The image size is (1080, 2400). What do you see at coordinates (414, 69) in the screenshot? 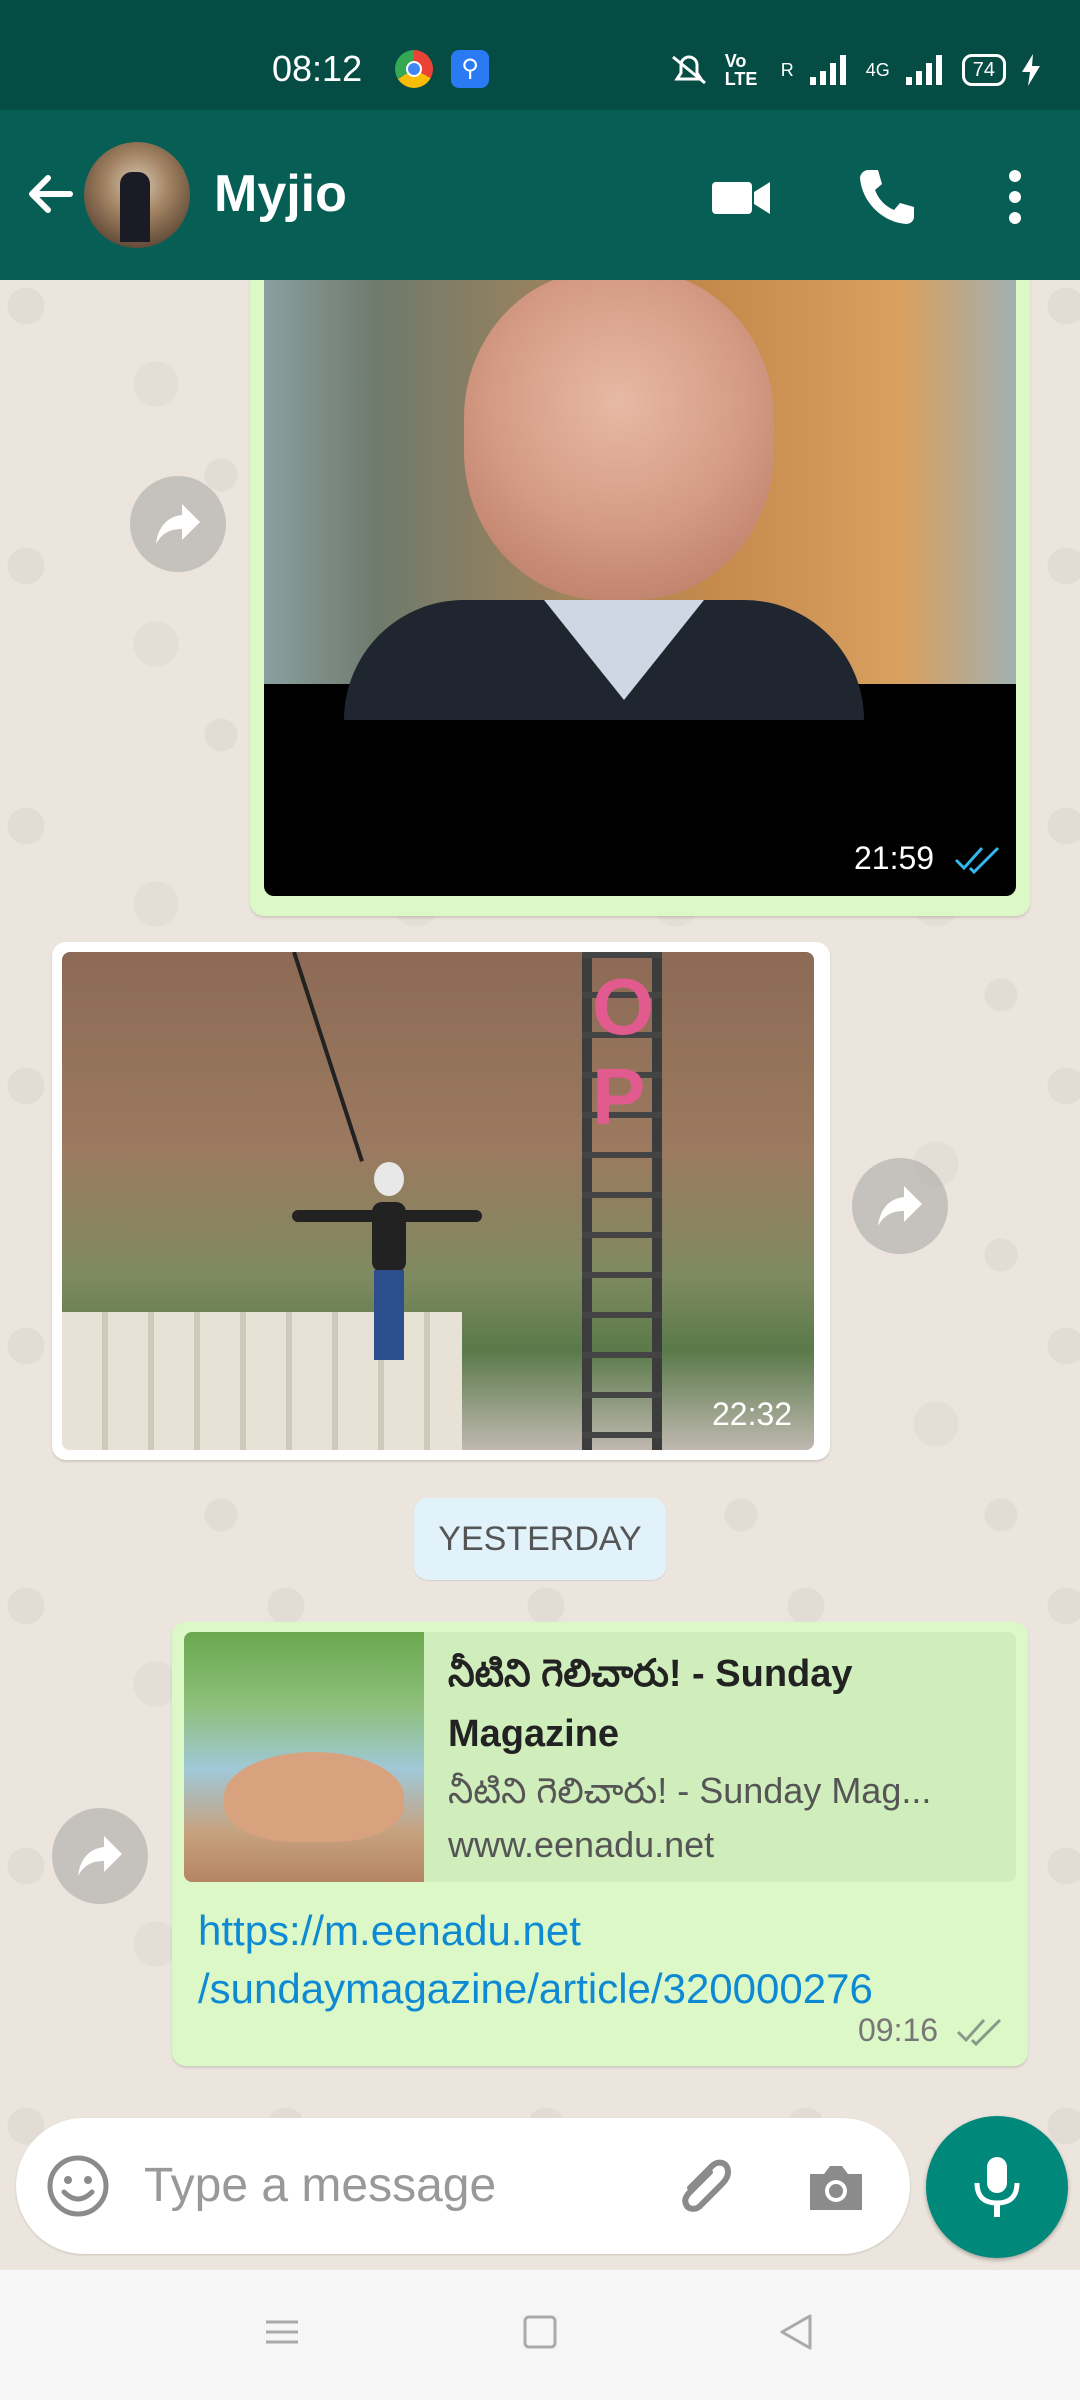
I see `chrome-icon` at bounding box center [414, 69].